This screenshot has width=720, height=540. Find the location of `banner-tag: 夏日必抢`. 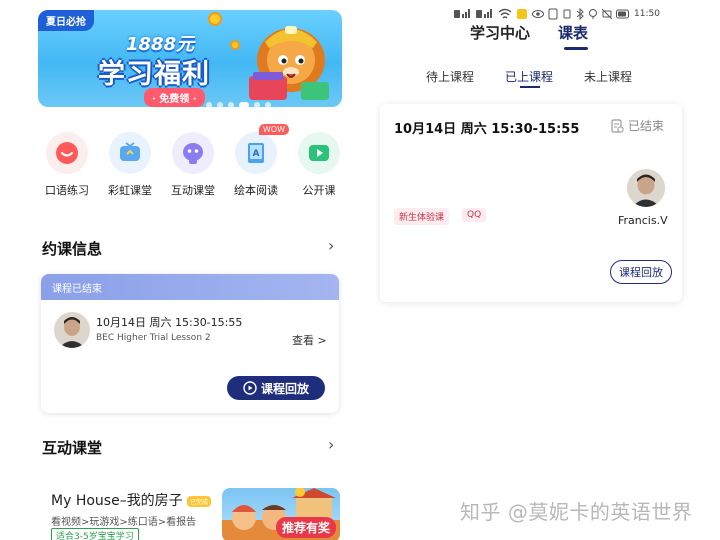

banner-tag: 夏日必抢 is located at coordinates (66, 20).